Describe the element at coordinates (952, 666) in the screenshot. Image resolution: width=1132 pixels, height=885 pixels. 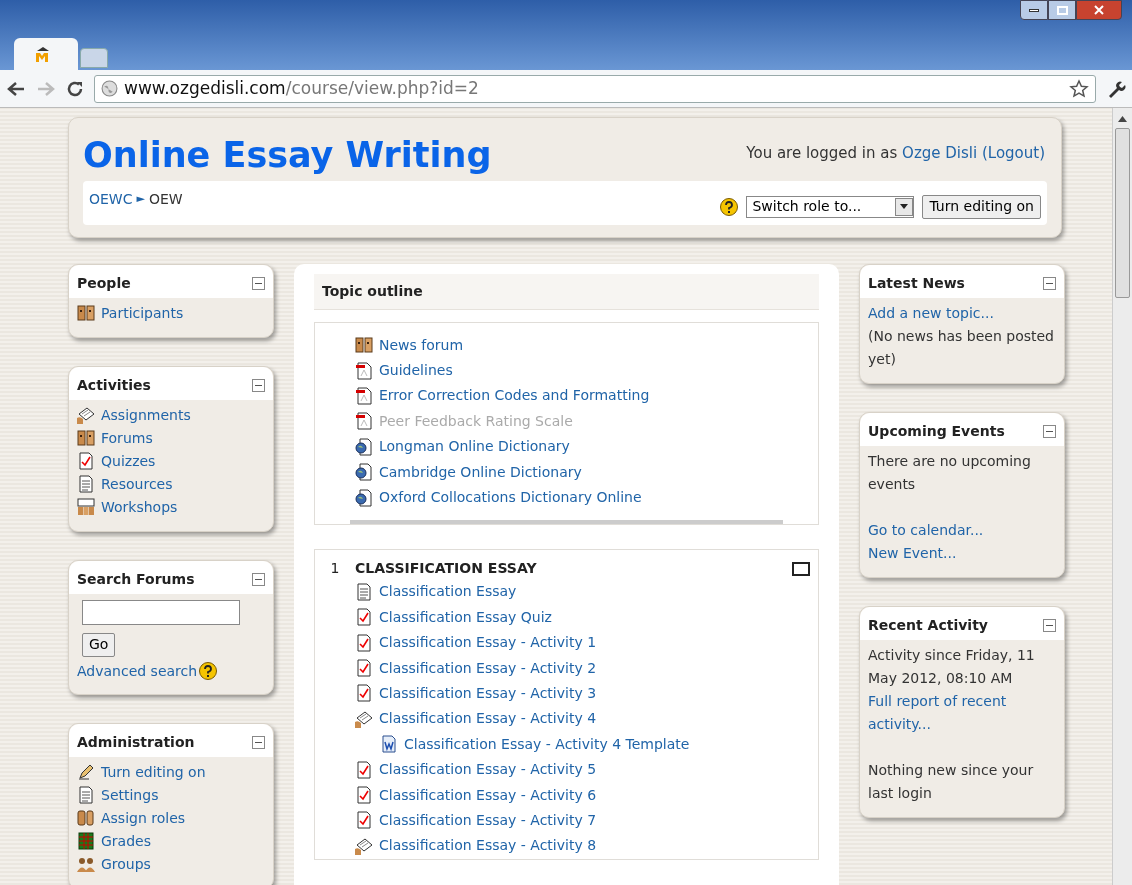
I see `block-text: Activity since Friday, 11 May 2012, 08:10 AM` at that location.